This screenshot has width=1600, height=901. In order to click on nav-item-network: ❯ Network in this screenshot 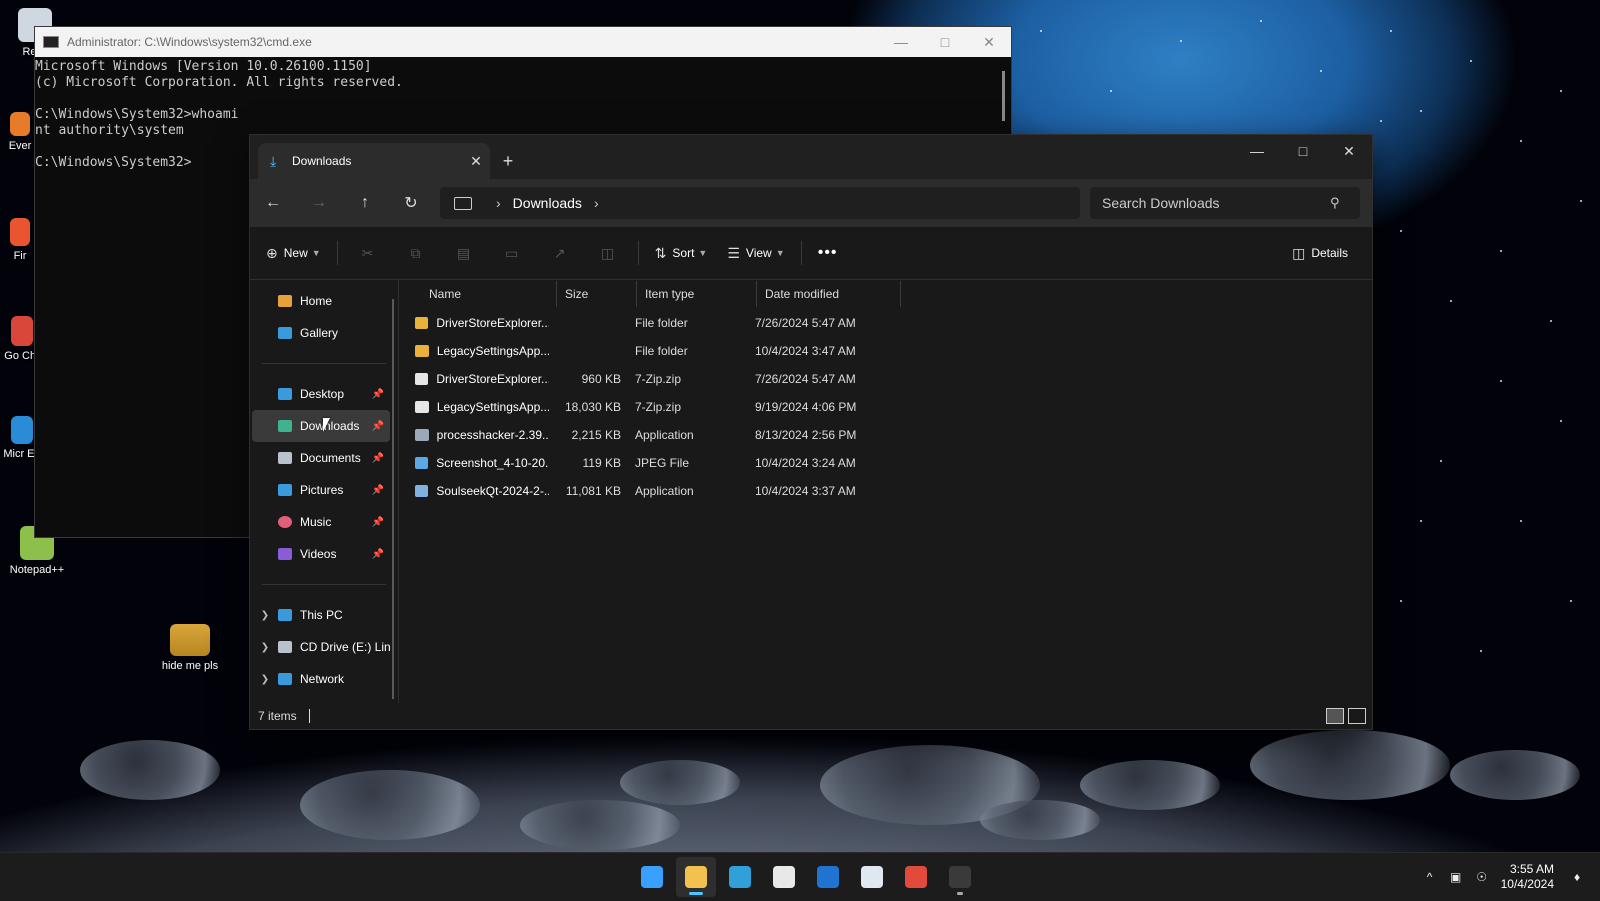, I will do `click(321, 679)`.